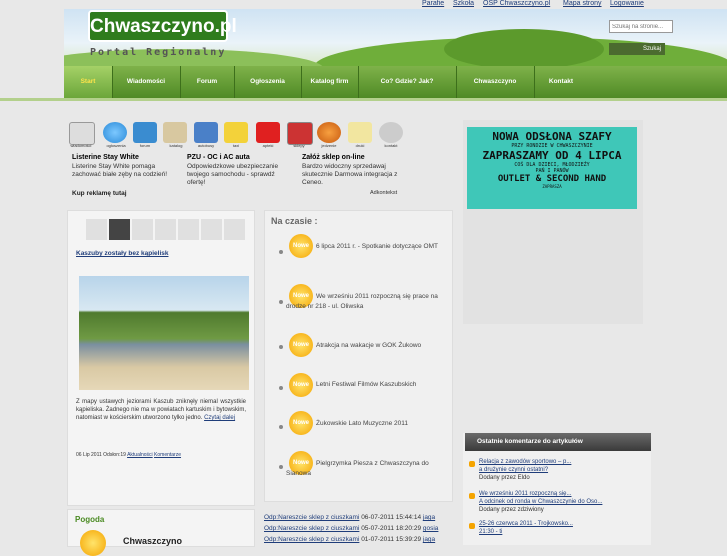 The width and height of the screenshot is (727, 556). What do you see at coordinates (145, 145) in the screenshot?
I see `icon-label: forum` at bounding box center [145, 145].